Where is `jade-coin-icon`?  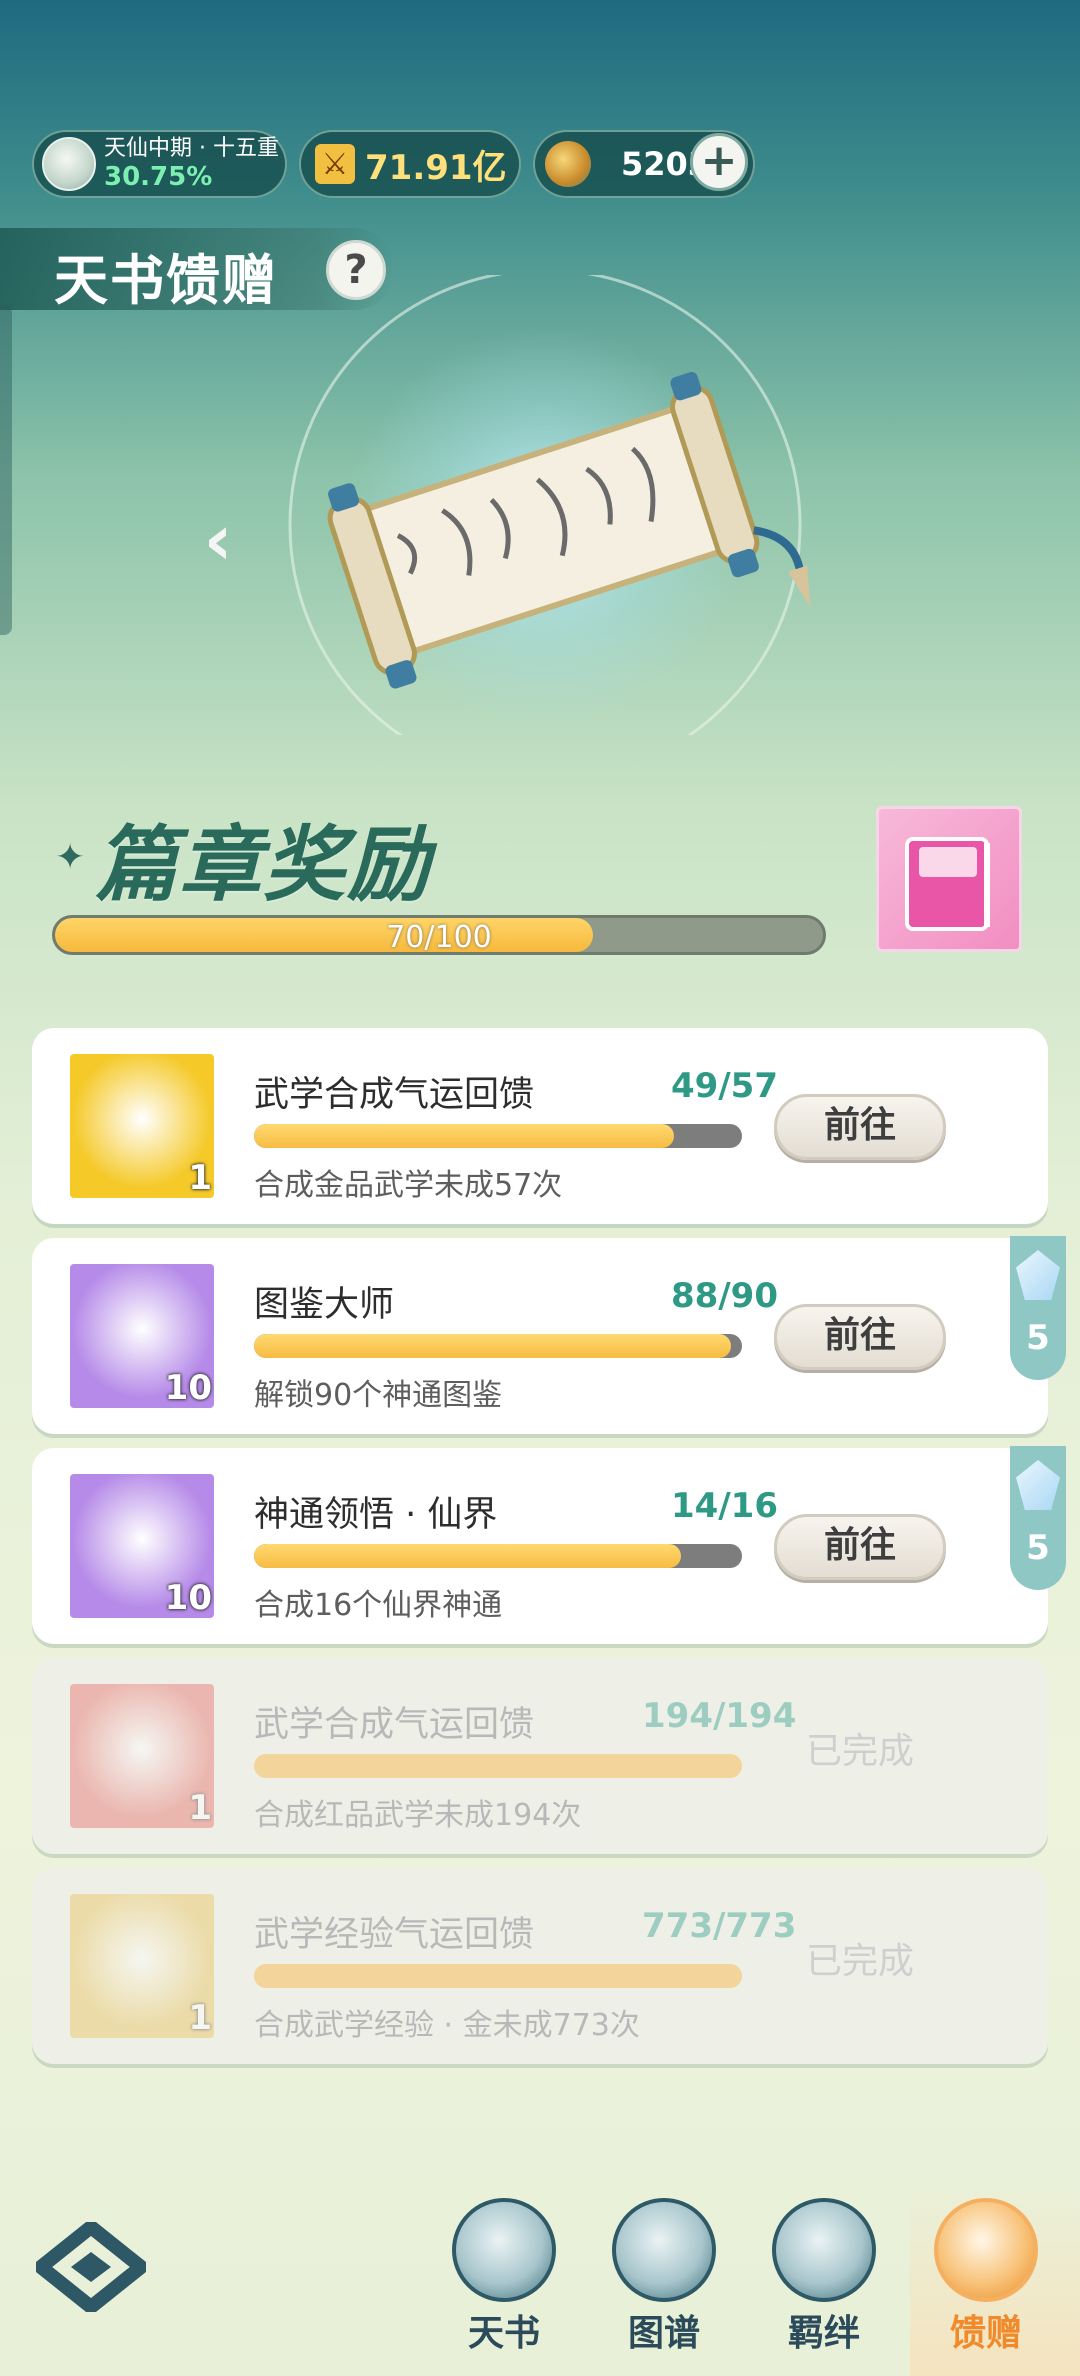 jade-coin-icon is located at coordinates (568, 164).